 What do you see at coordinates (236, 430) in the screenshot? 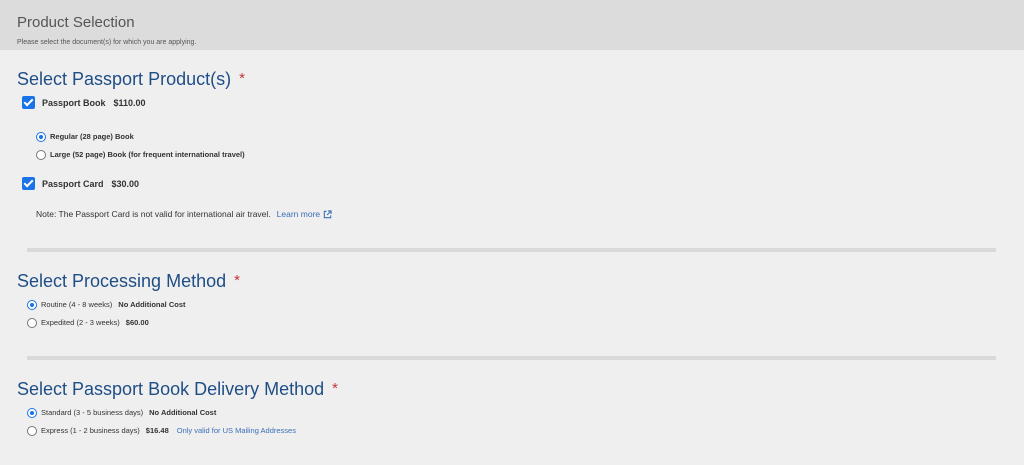
I see `us-mailing-only-link: Only valid for US Mailing Addresses` at bounding box center [236, 430].